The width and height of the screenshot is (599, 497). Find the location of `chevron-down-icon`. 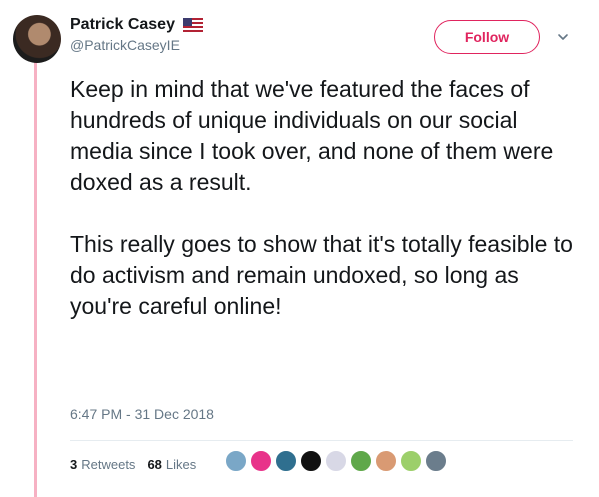

chevron-down-icon is located at coordinates (563, 37).